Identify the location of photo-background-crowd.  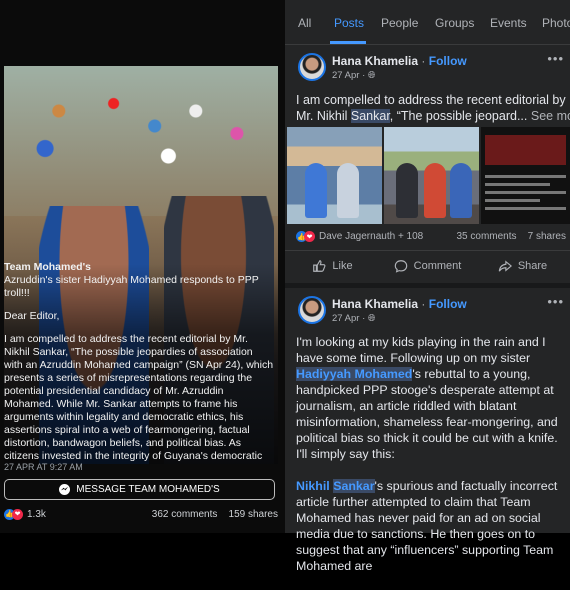
(141, 141).